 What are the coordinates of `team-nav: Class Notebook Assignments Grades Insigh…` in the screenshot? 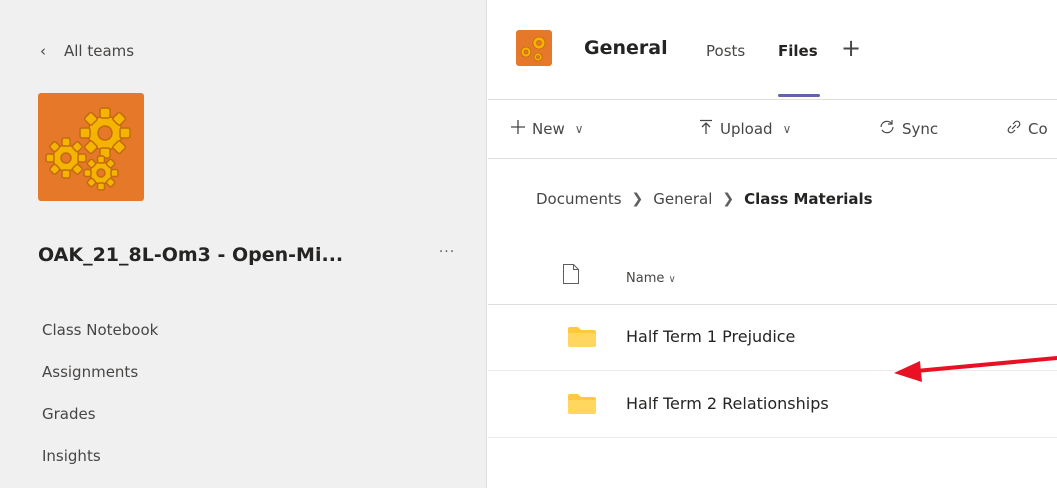 It's located at (100, 402).